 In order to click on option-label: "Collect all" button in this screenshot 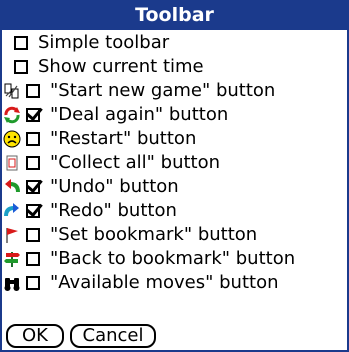, I will do `click(135, 162)`.